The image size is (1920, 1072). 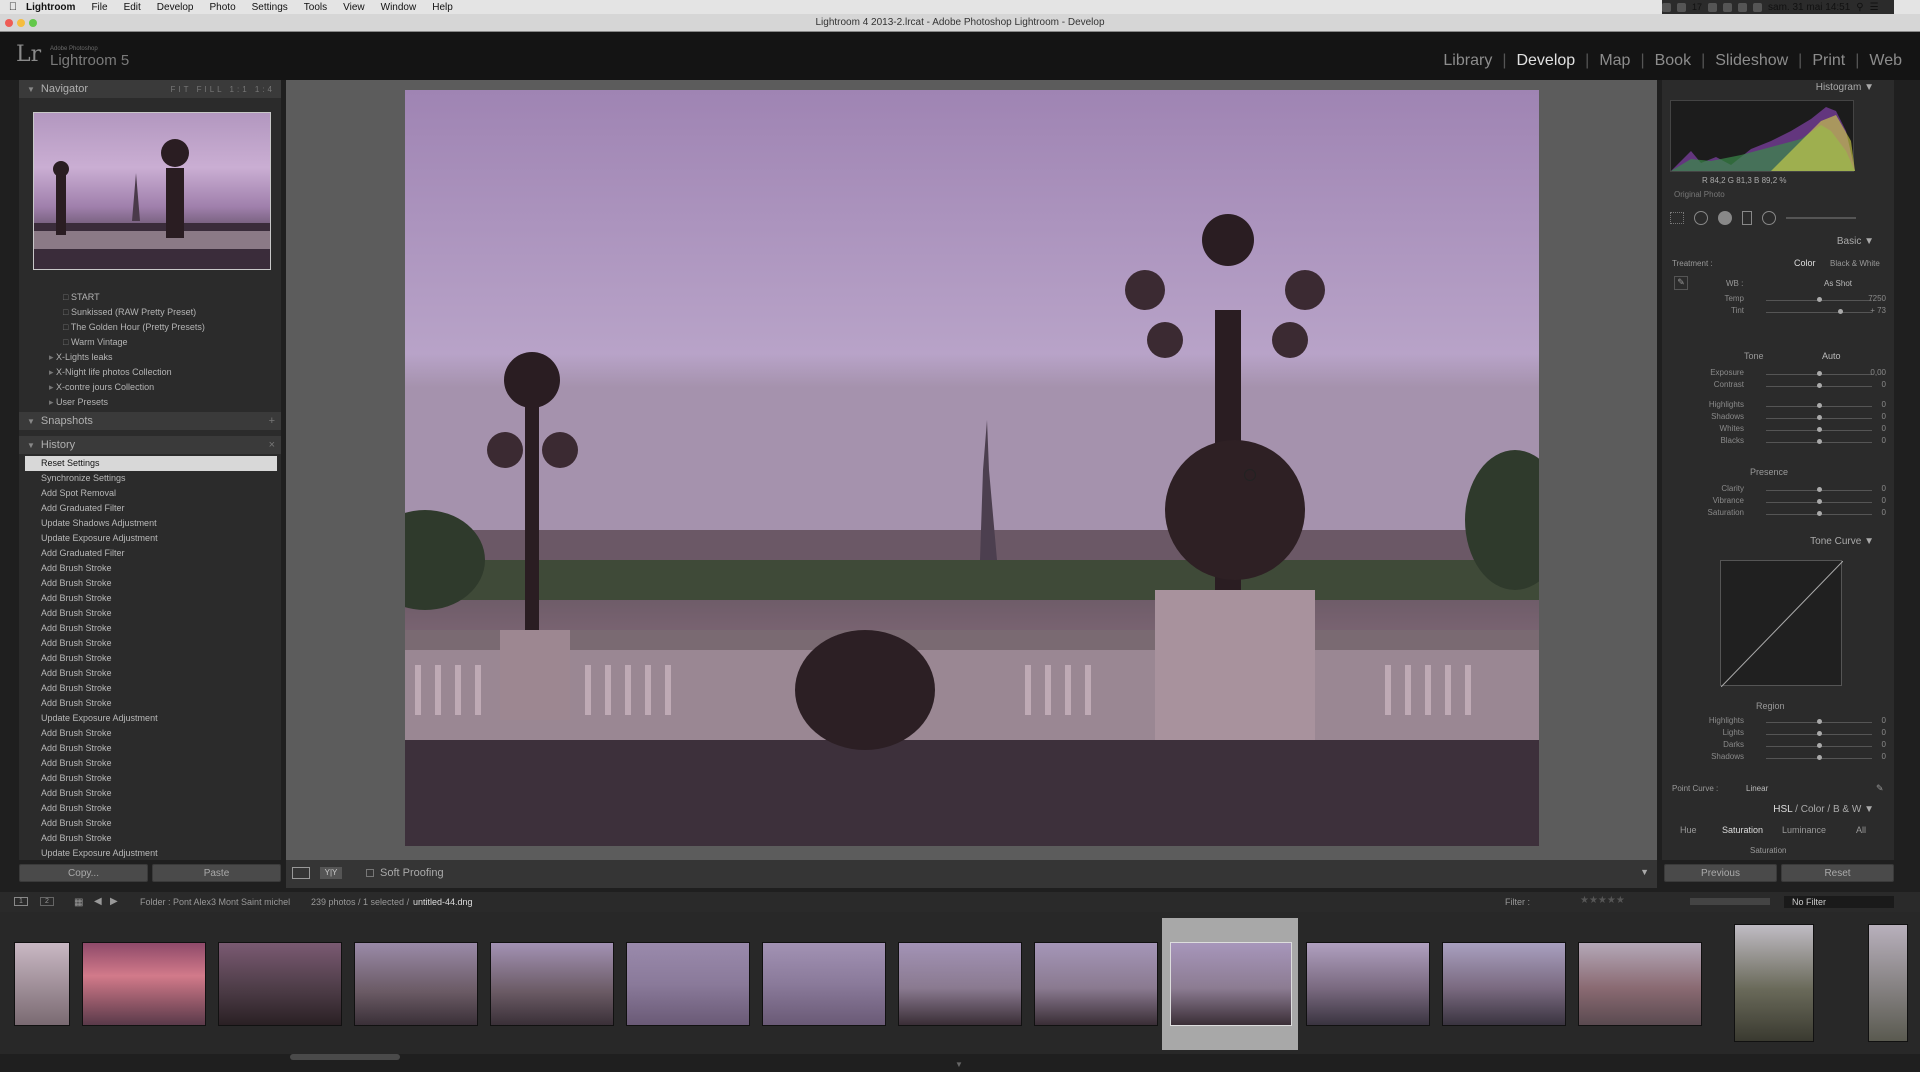 I want to click on wb-eyedropper-icon: ✎, so click(x=1681, y=283).